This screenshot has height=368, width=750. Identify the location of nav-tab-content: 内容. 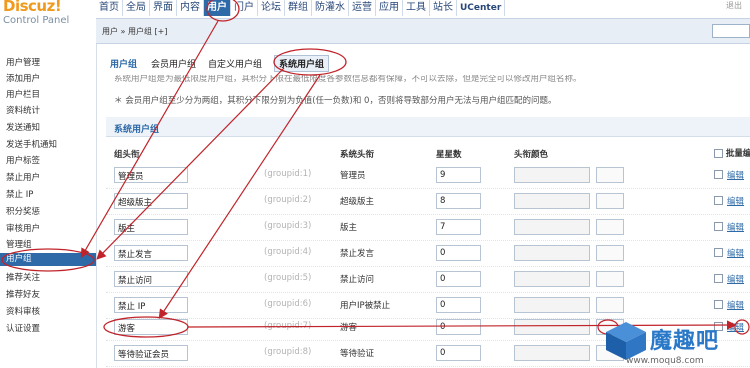
(190, 8).